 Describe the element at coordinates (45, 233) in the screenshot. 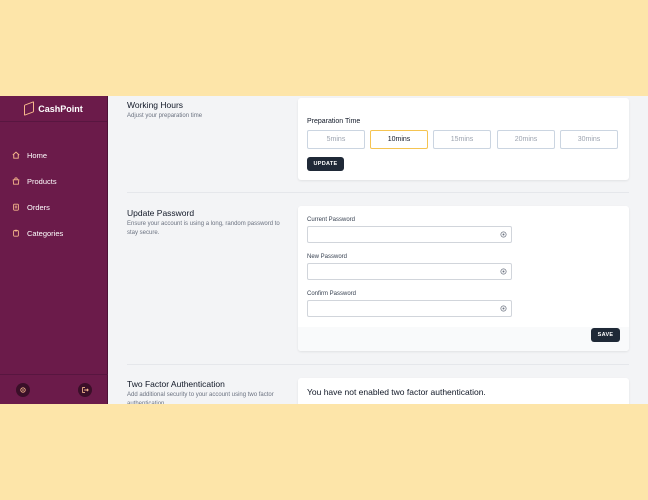

I see `sidebar-item-label: Categories` at that location.